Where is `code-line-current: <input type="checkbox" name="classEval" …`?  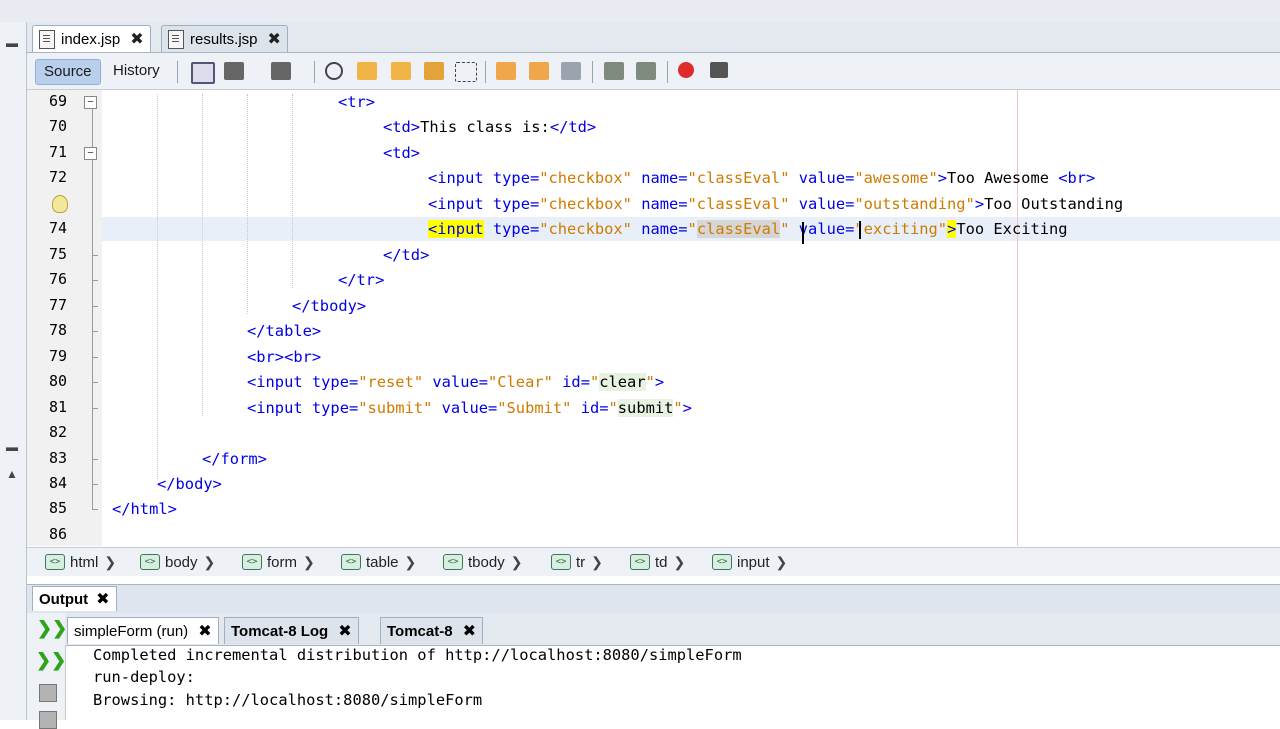
code-line-current: <input type="checkbox" name="classEval" … is located at coordinates (748, 229).